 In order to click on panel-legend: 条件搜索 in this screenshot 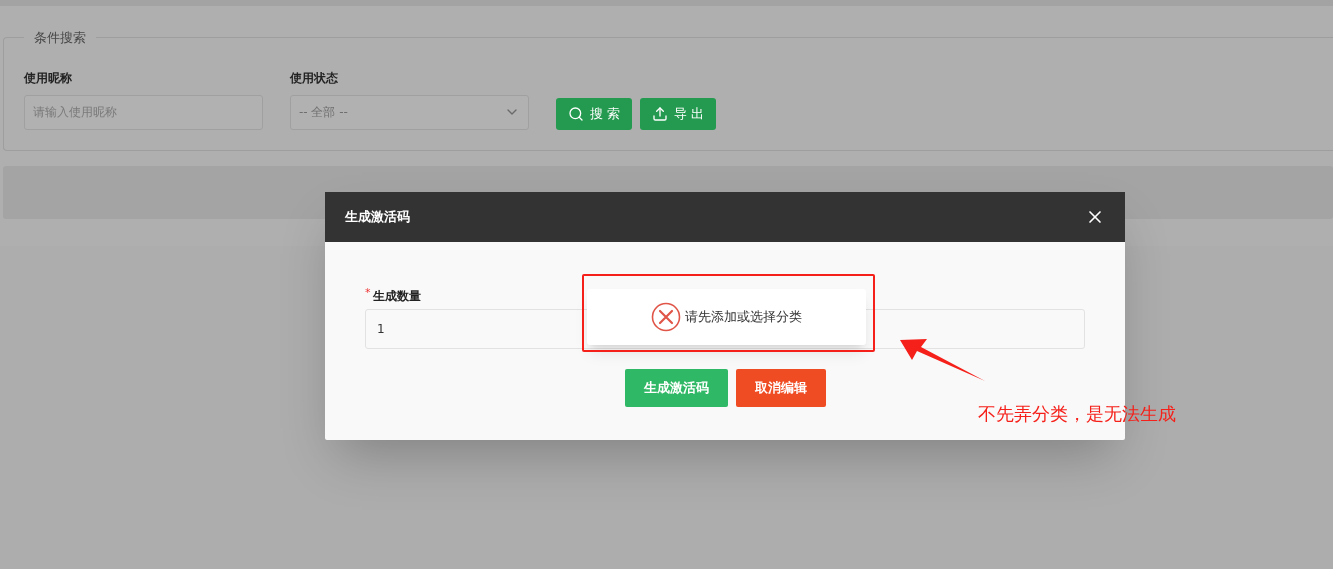, I will do `click(60, 38)`.